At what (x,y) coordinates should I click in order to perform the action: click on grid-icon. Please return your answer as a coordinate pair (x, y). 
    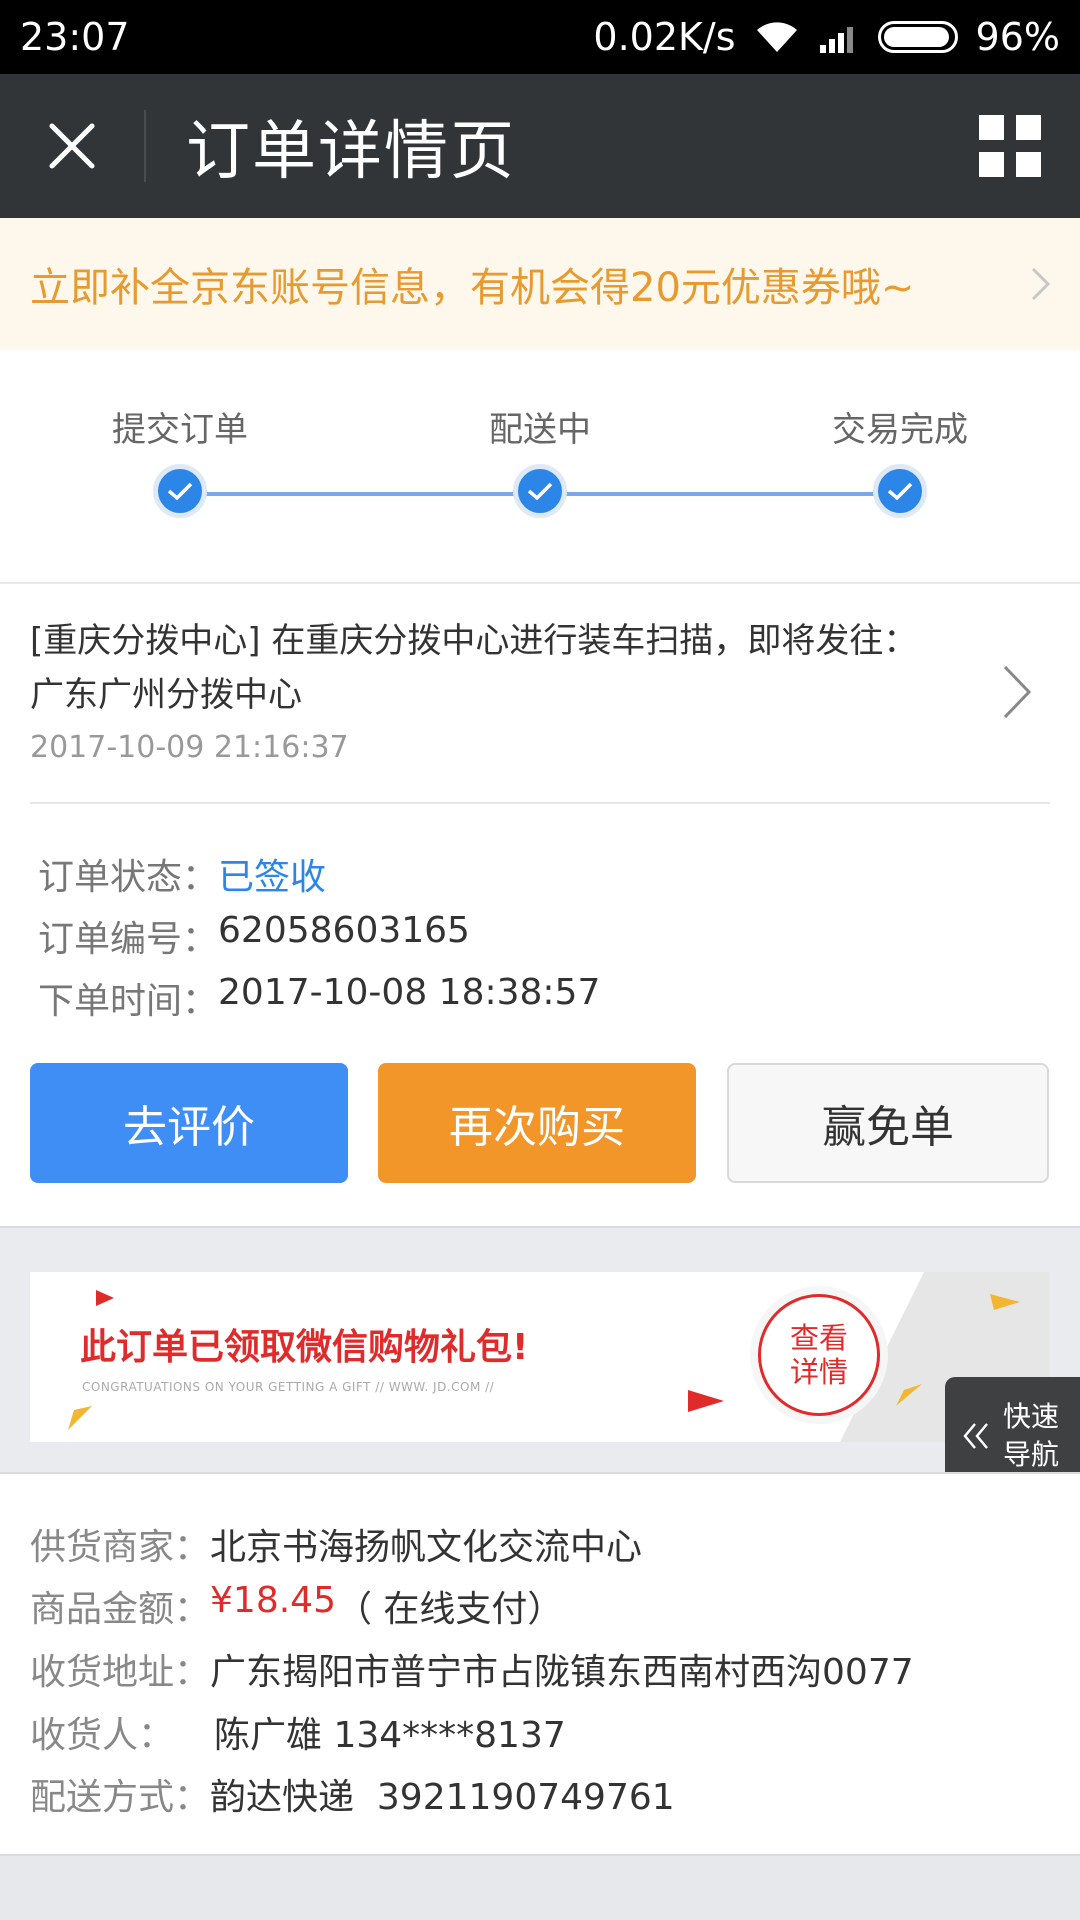
    Looking at the image, I should click on (1010, 146).